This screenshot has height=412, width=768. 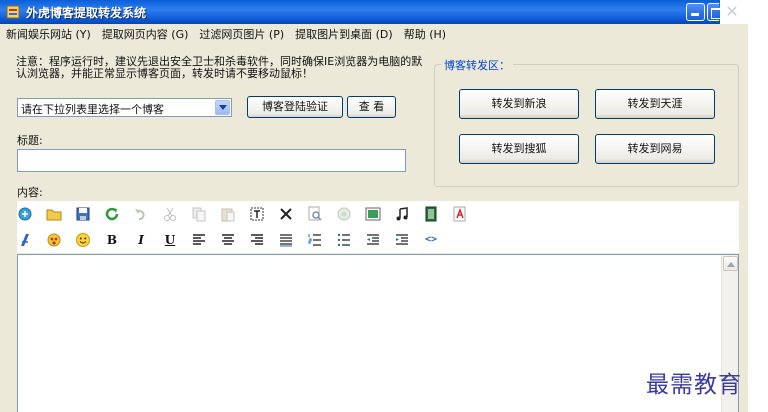 What do you see at coordinates (425, 34) in the screenshot?
I see `menu-help: 帮助 (H)` at bounding box center [425, 34].